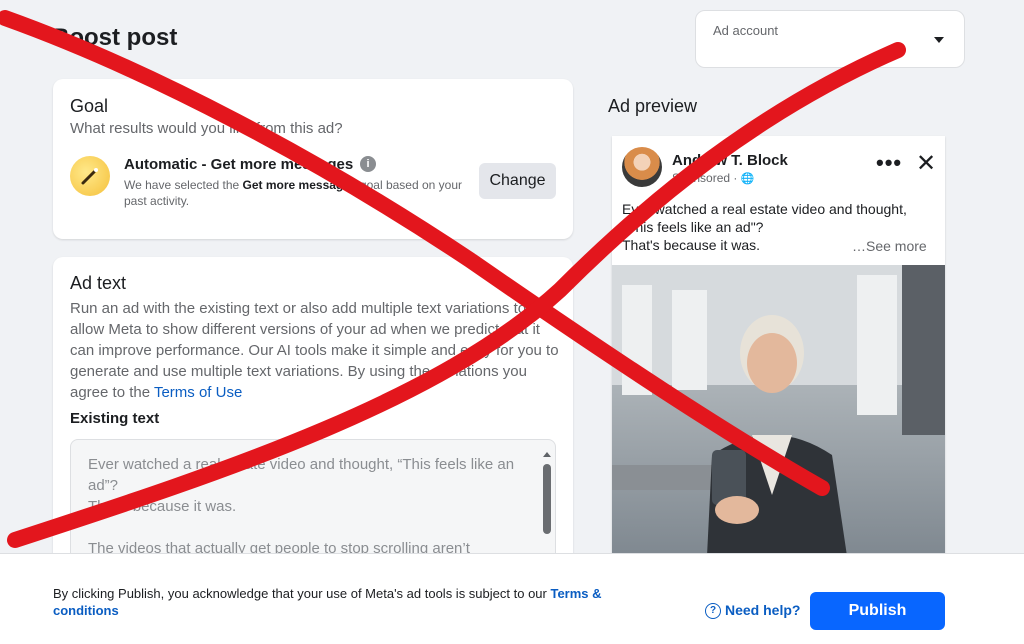 This screenshot has width=1024, height=644. I want to click on ad-account-label: Ad account, so click(746, 30).